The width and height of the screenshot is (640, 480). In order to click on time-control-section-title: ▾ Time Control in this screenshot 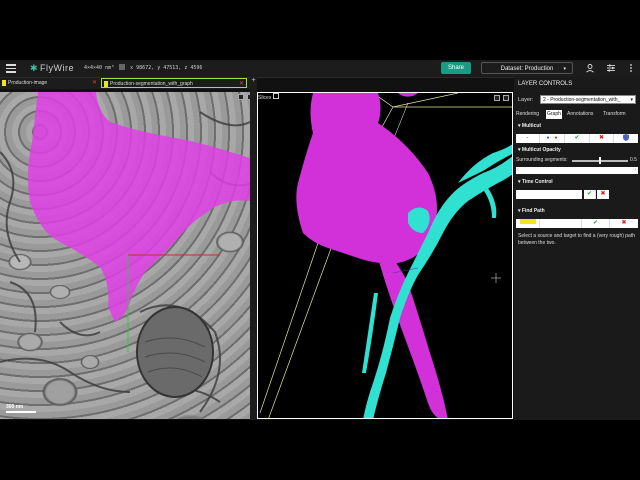, I will do `click(535, 182)`.